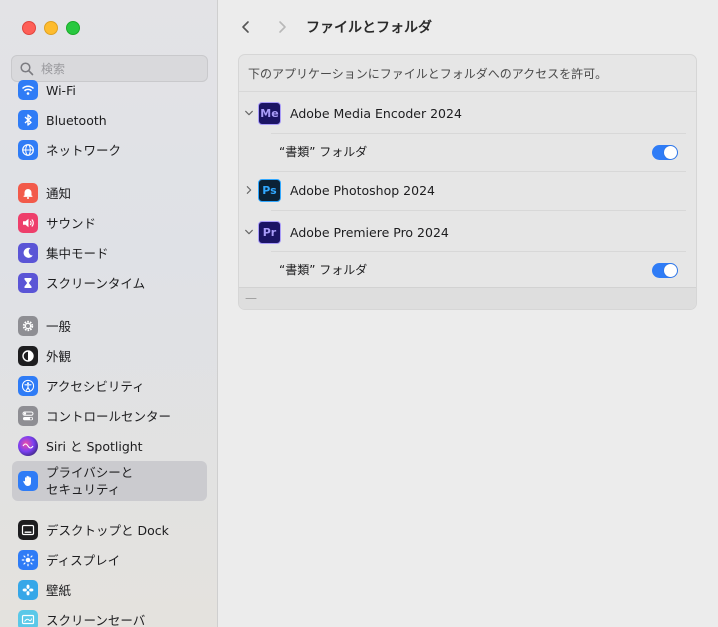 The width and height of the screenshot is (718, 627). I want to click on sidebar-item-appearance: 外観, so click(109, 356).